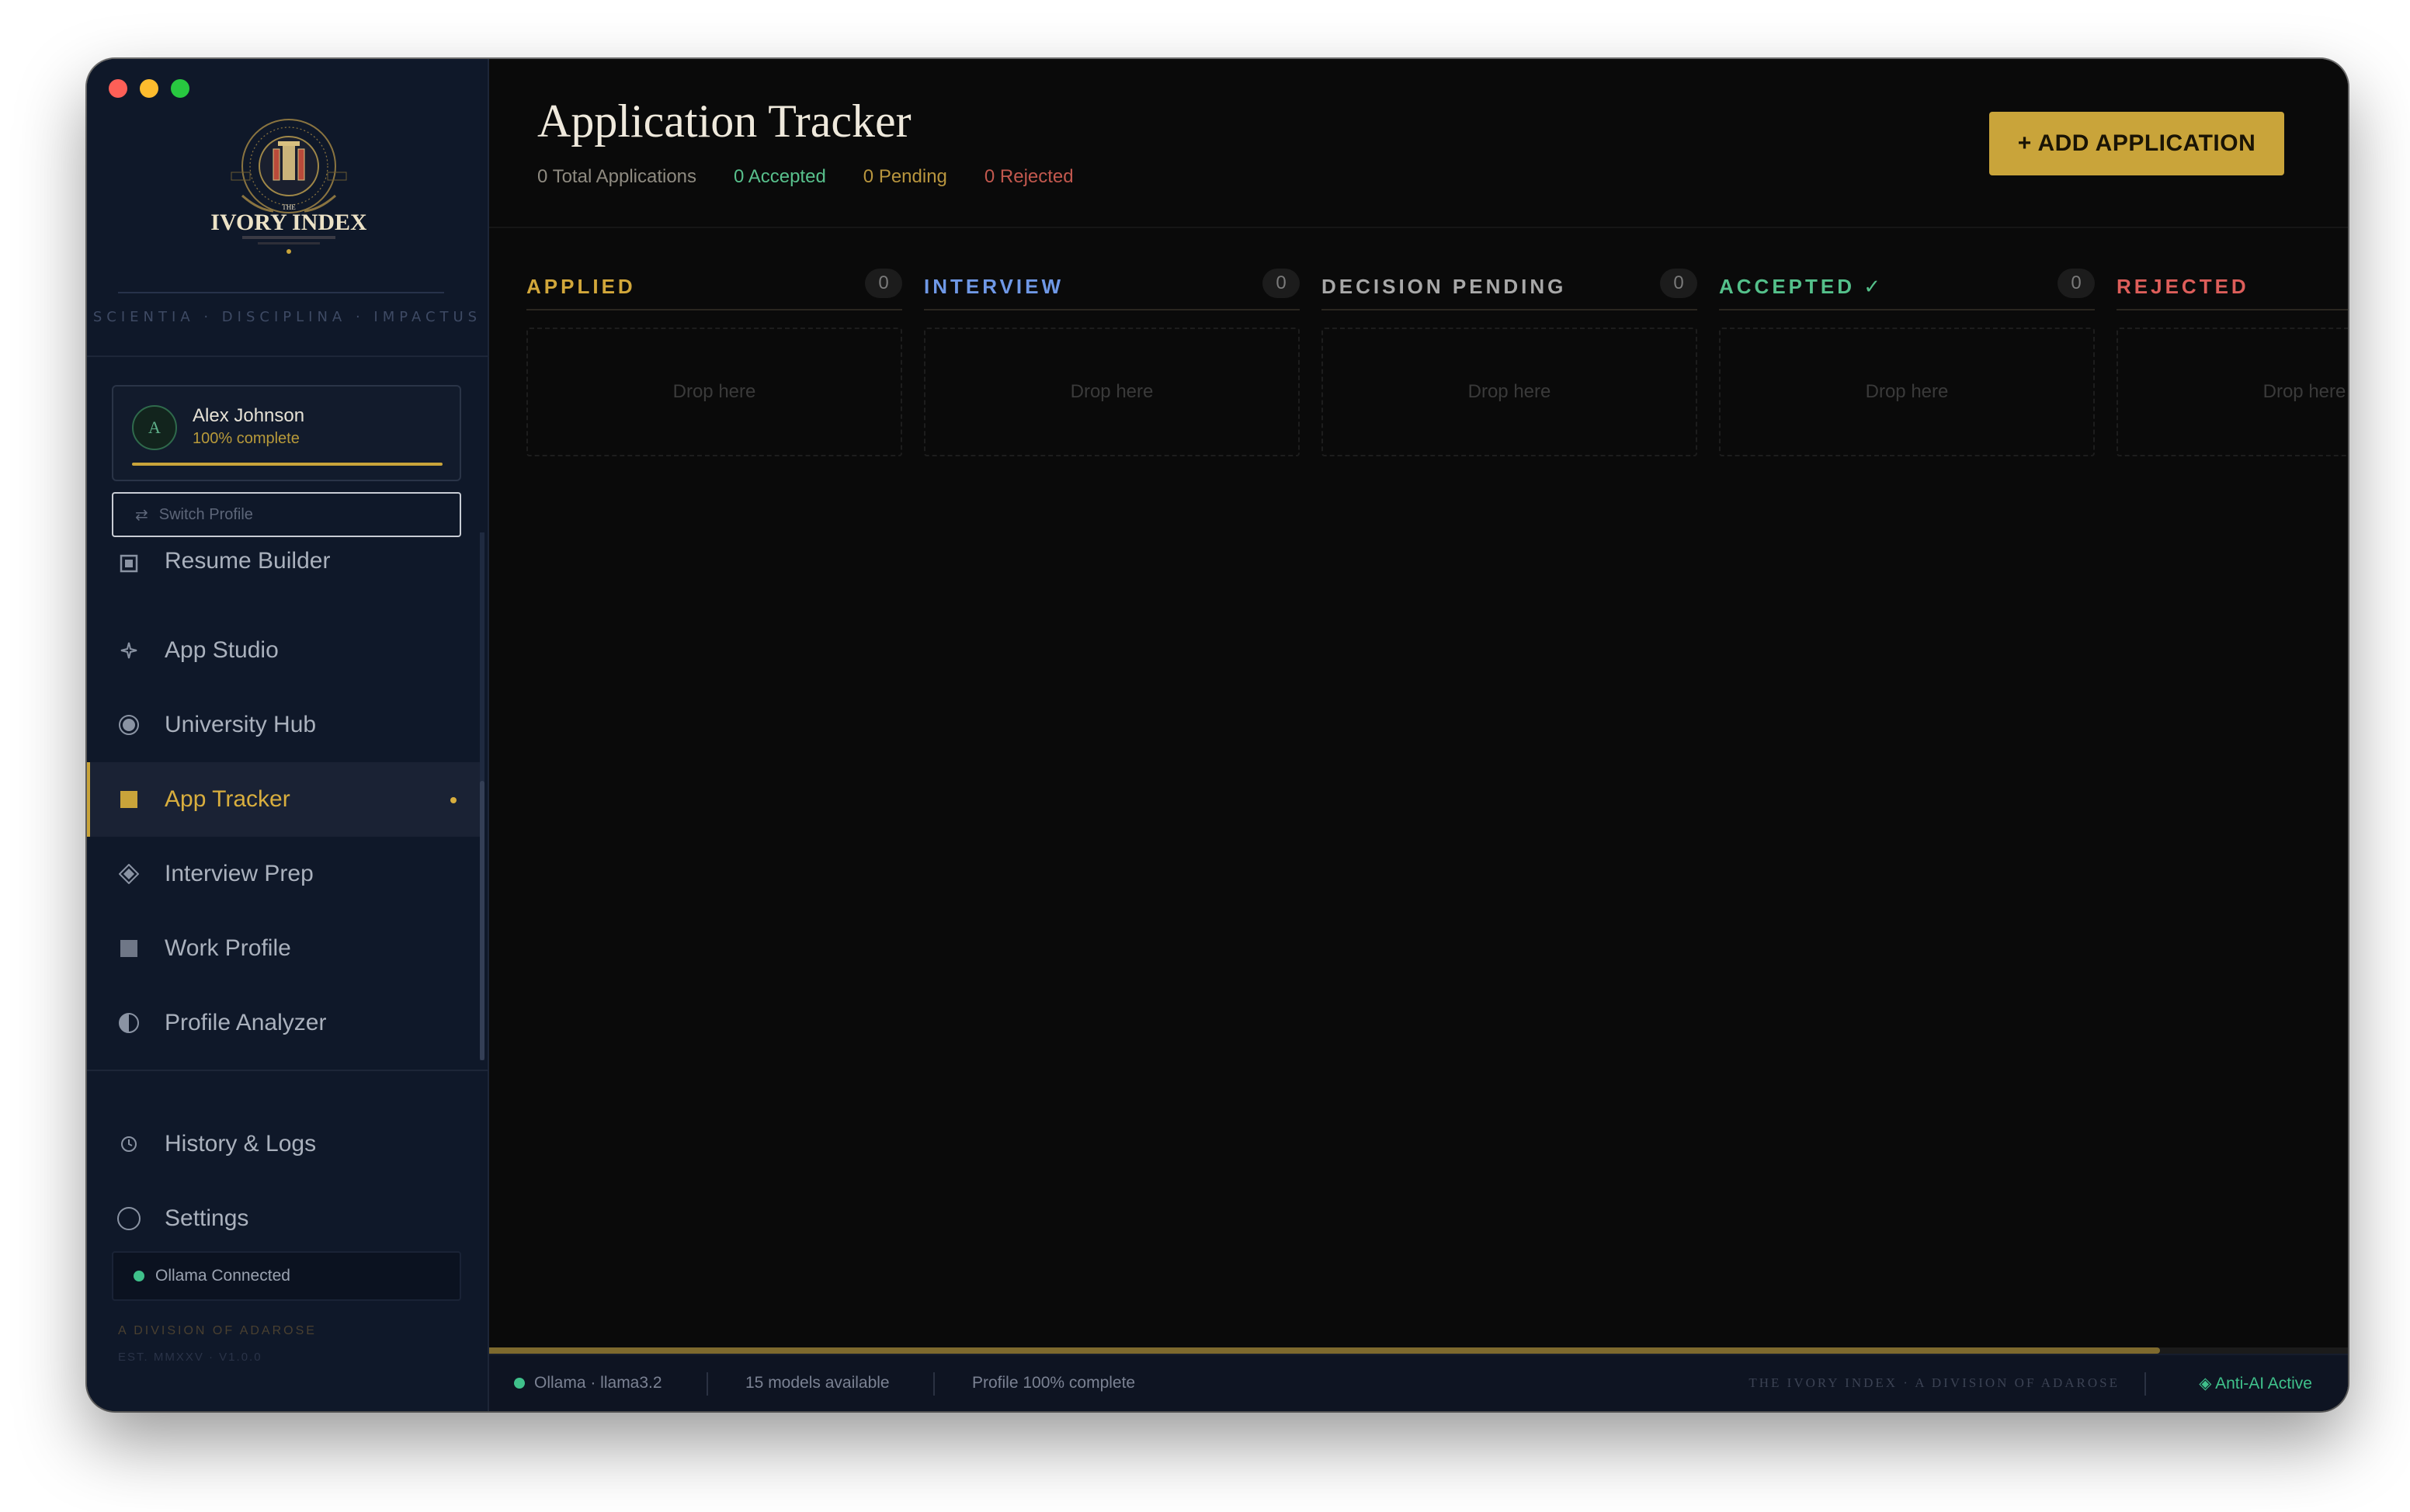  Describe the element at coordinates (1444, 286) in the screenshot. I see `column-title: DECISION PENDING` at that location.